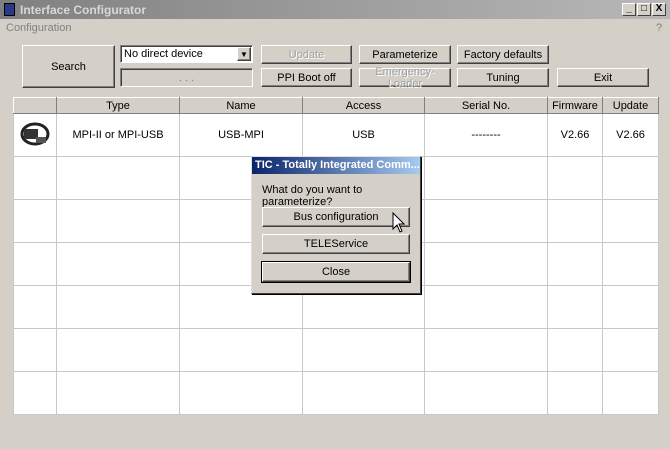  I want to click on chevron-down-icon: ▼, so click(244, 54).